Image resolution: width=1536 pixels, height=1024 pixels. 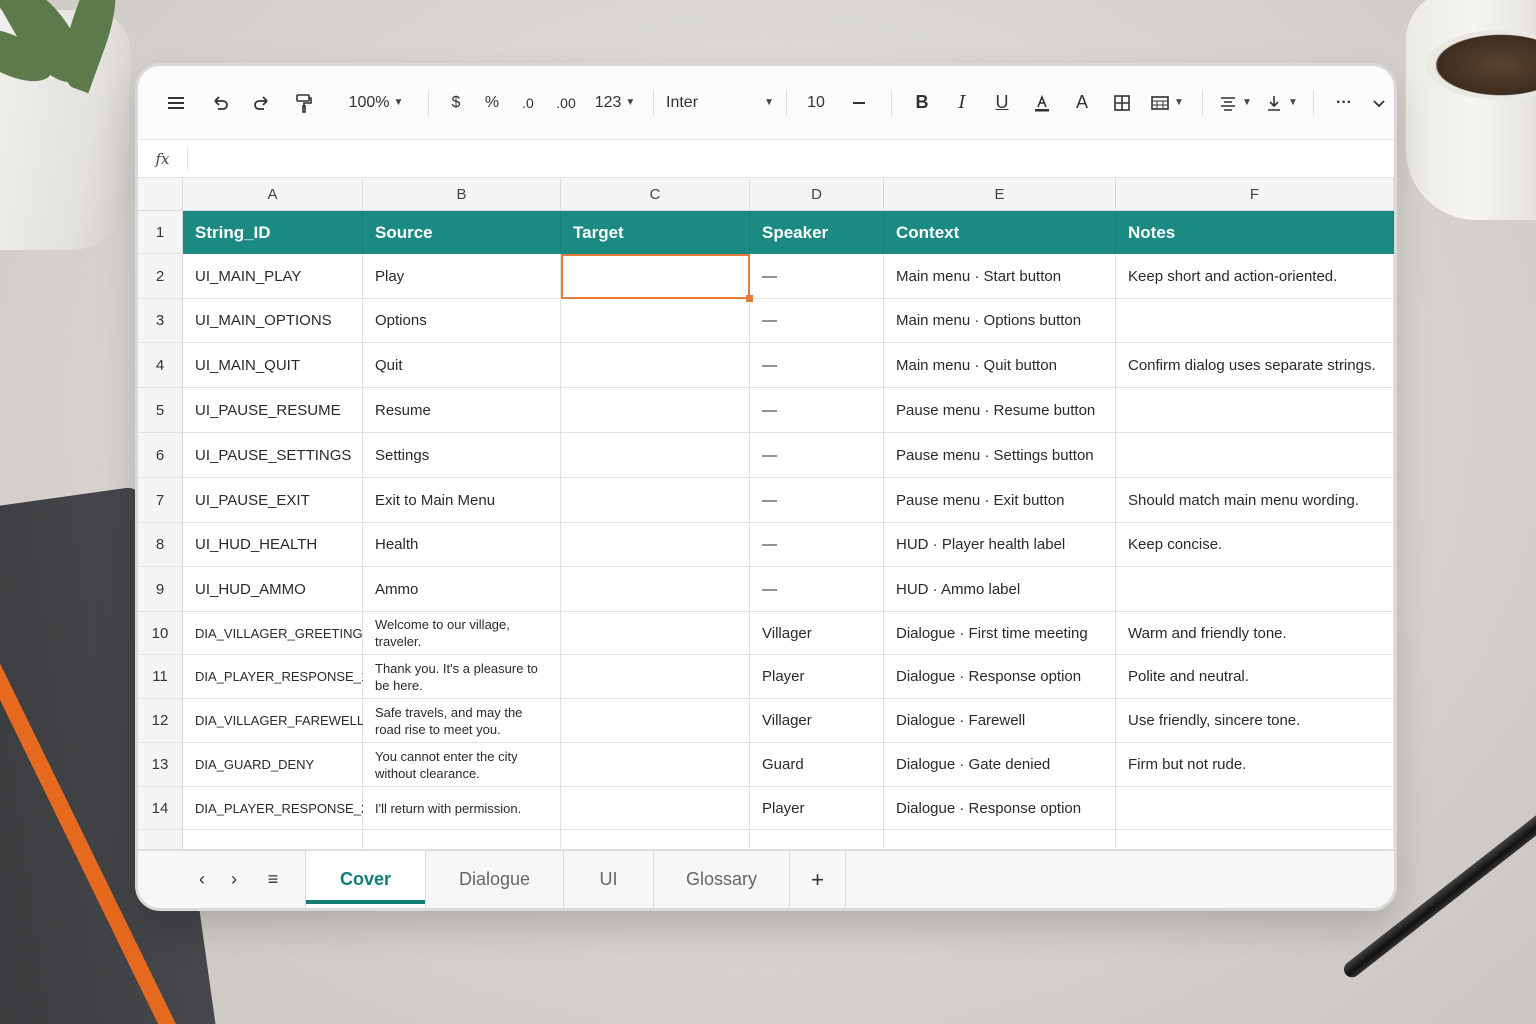 I want to click on redo-icon, so click(x=262, y=103).